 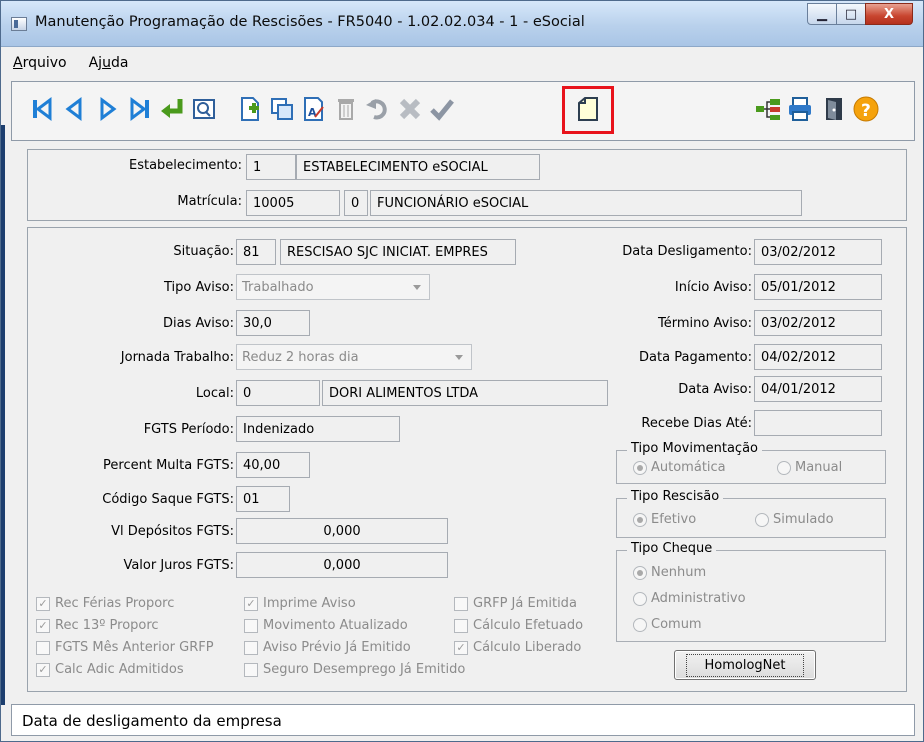 What do you see at coordinates (463, 111) in the screenshot?
I see `toolbar: A ?` at bounding box center [463, 111].